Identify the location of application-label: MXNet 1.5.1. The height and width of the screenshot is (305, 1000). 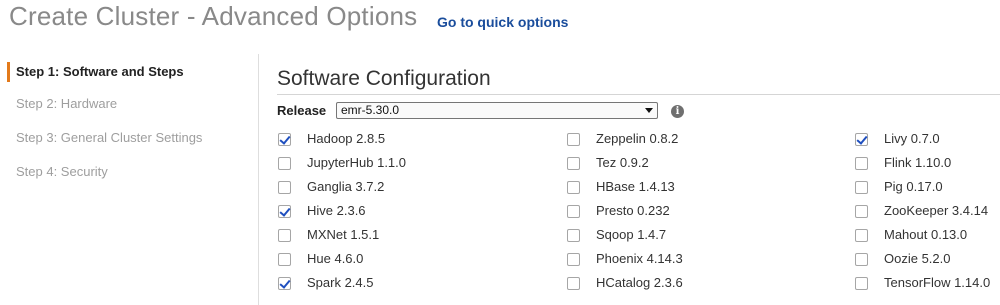
(343, 234).